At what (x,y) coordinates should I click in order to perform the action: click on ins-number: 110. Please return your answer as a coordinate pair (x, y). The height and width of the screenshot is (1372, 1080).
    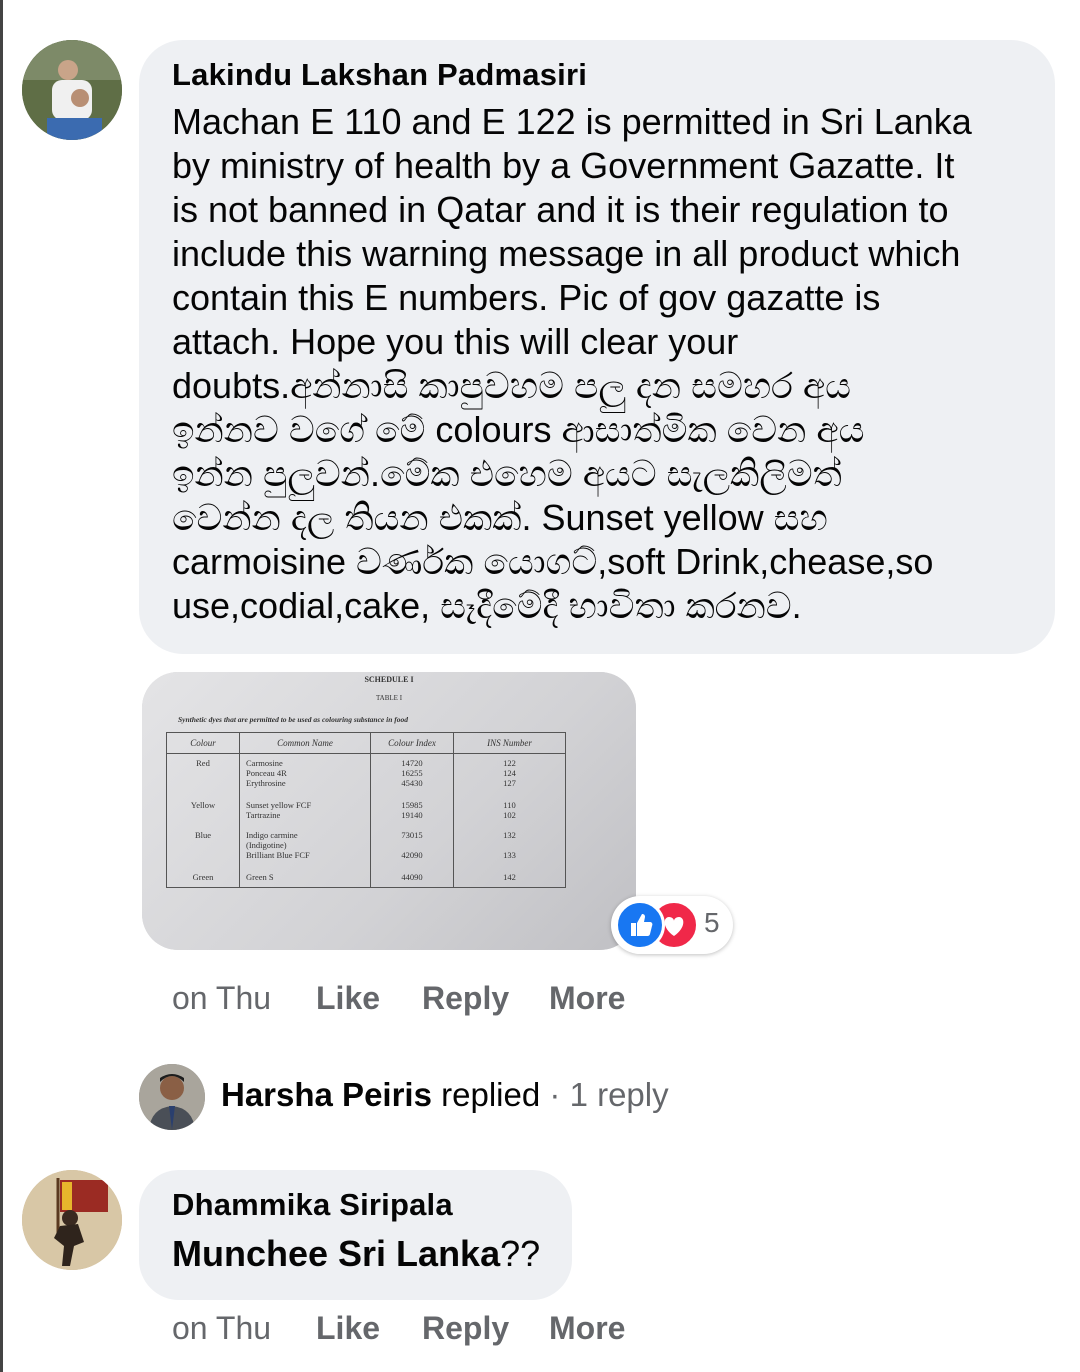
    Looking at the image, I should click on (509, 805).